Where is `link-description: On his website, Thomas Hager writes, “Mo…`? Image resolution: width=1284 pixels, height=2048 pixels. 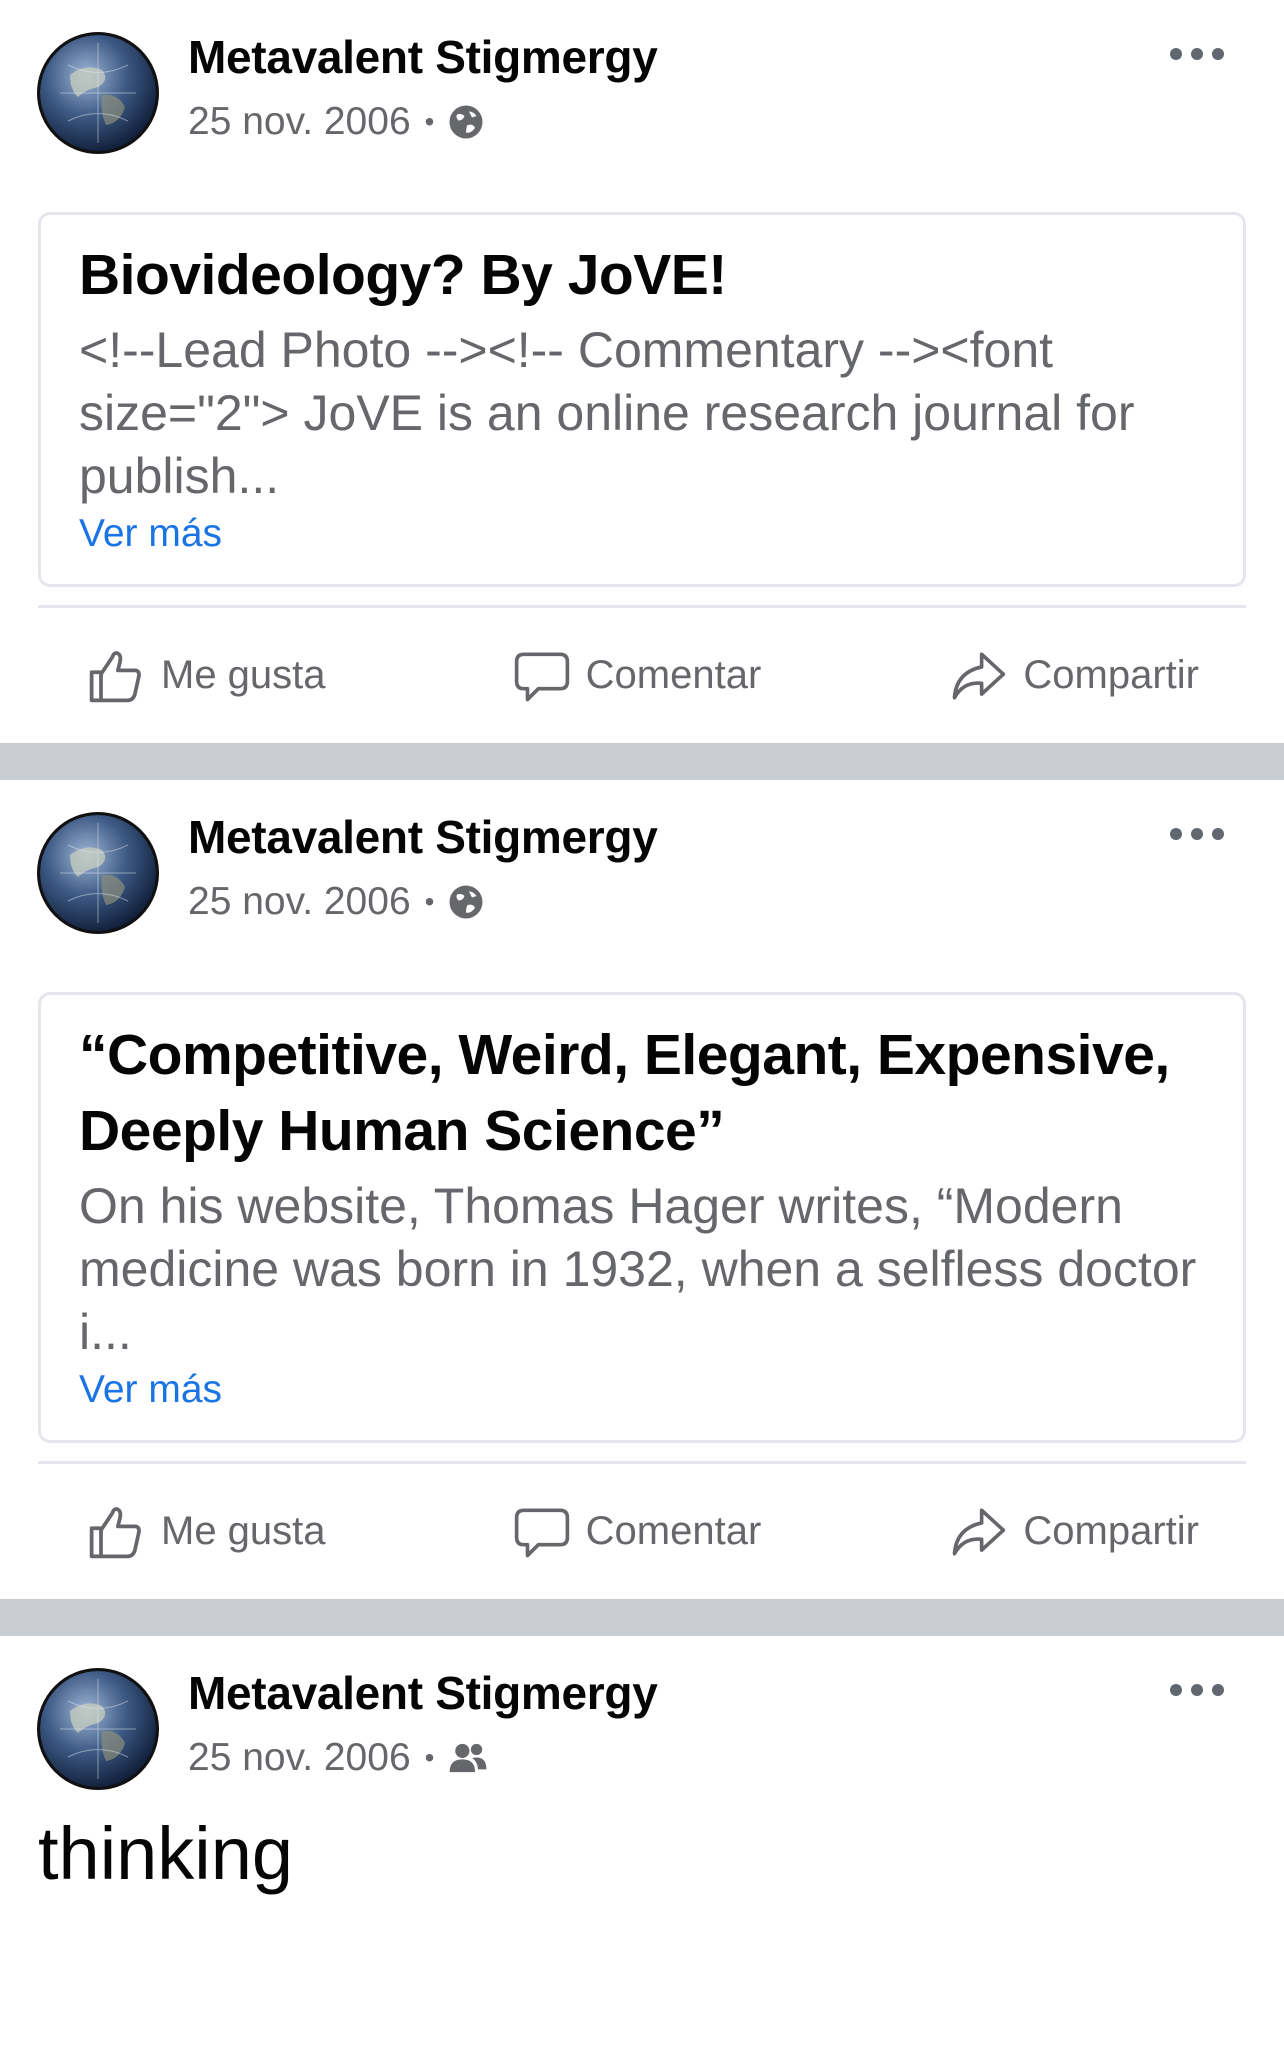
link-description: On his website, Thomas Hager writes, “Mo… is located at coordinates (638, 1269).